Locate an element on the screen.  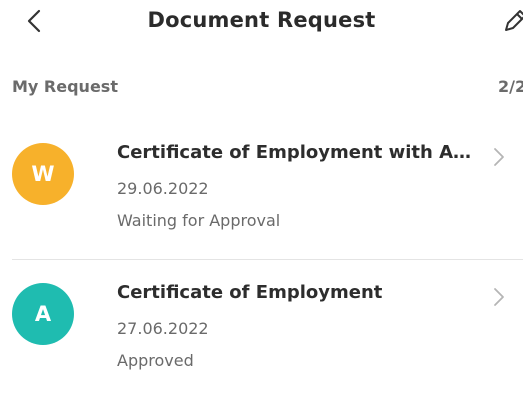
request-title: Certificate of Employment is located at coordinates (250, 292).